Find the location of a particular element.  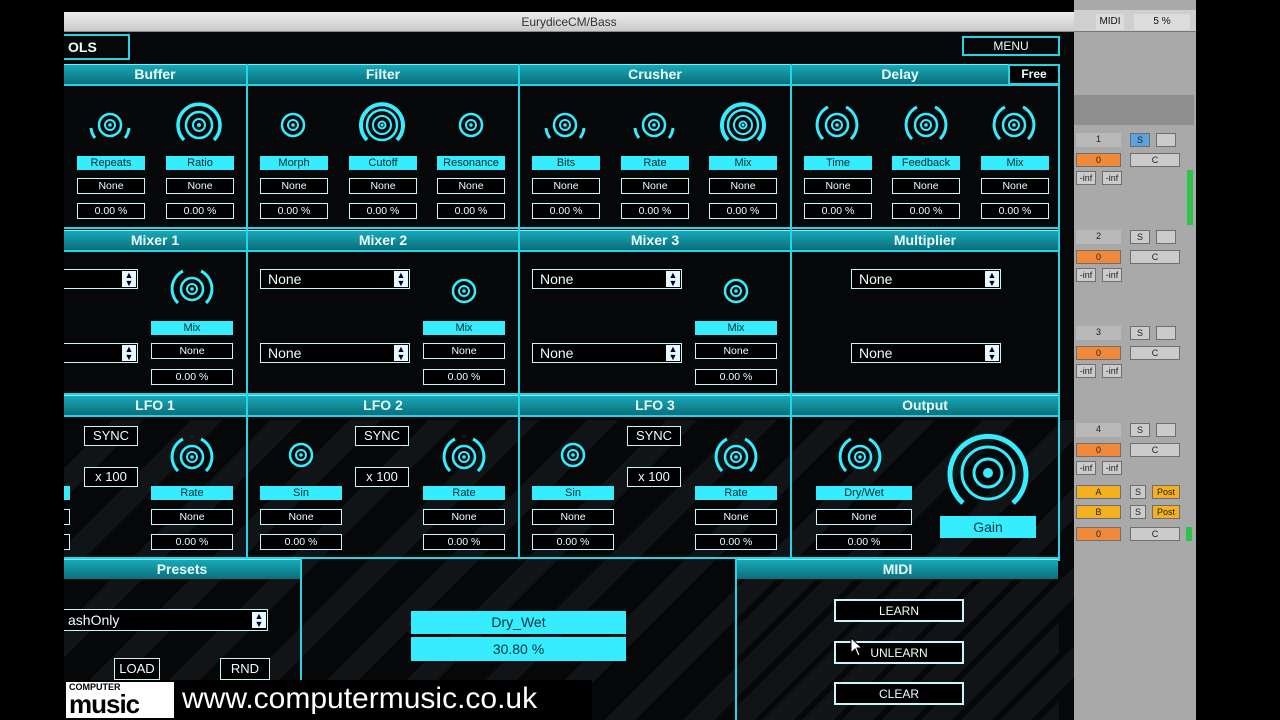

mixer1-mix-value: 0.00 % is located at coordinates (192, 377).